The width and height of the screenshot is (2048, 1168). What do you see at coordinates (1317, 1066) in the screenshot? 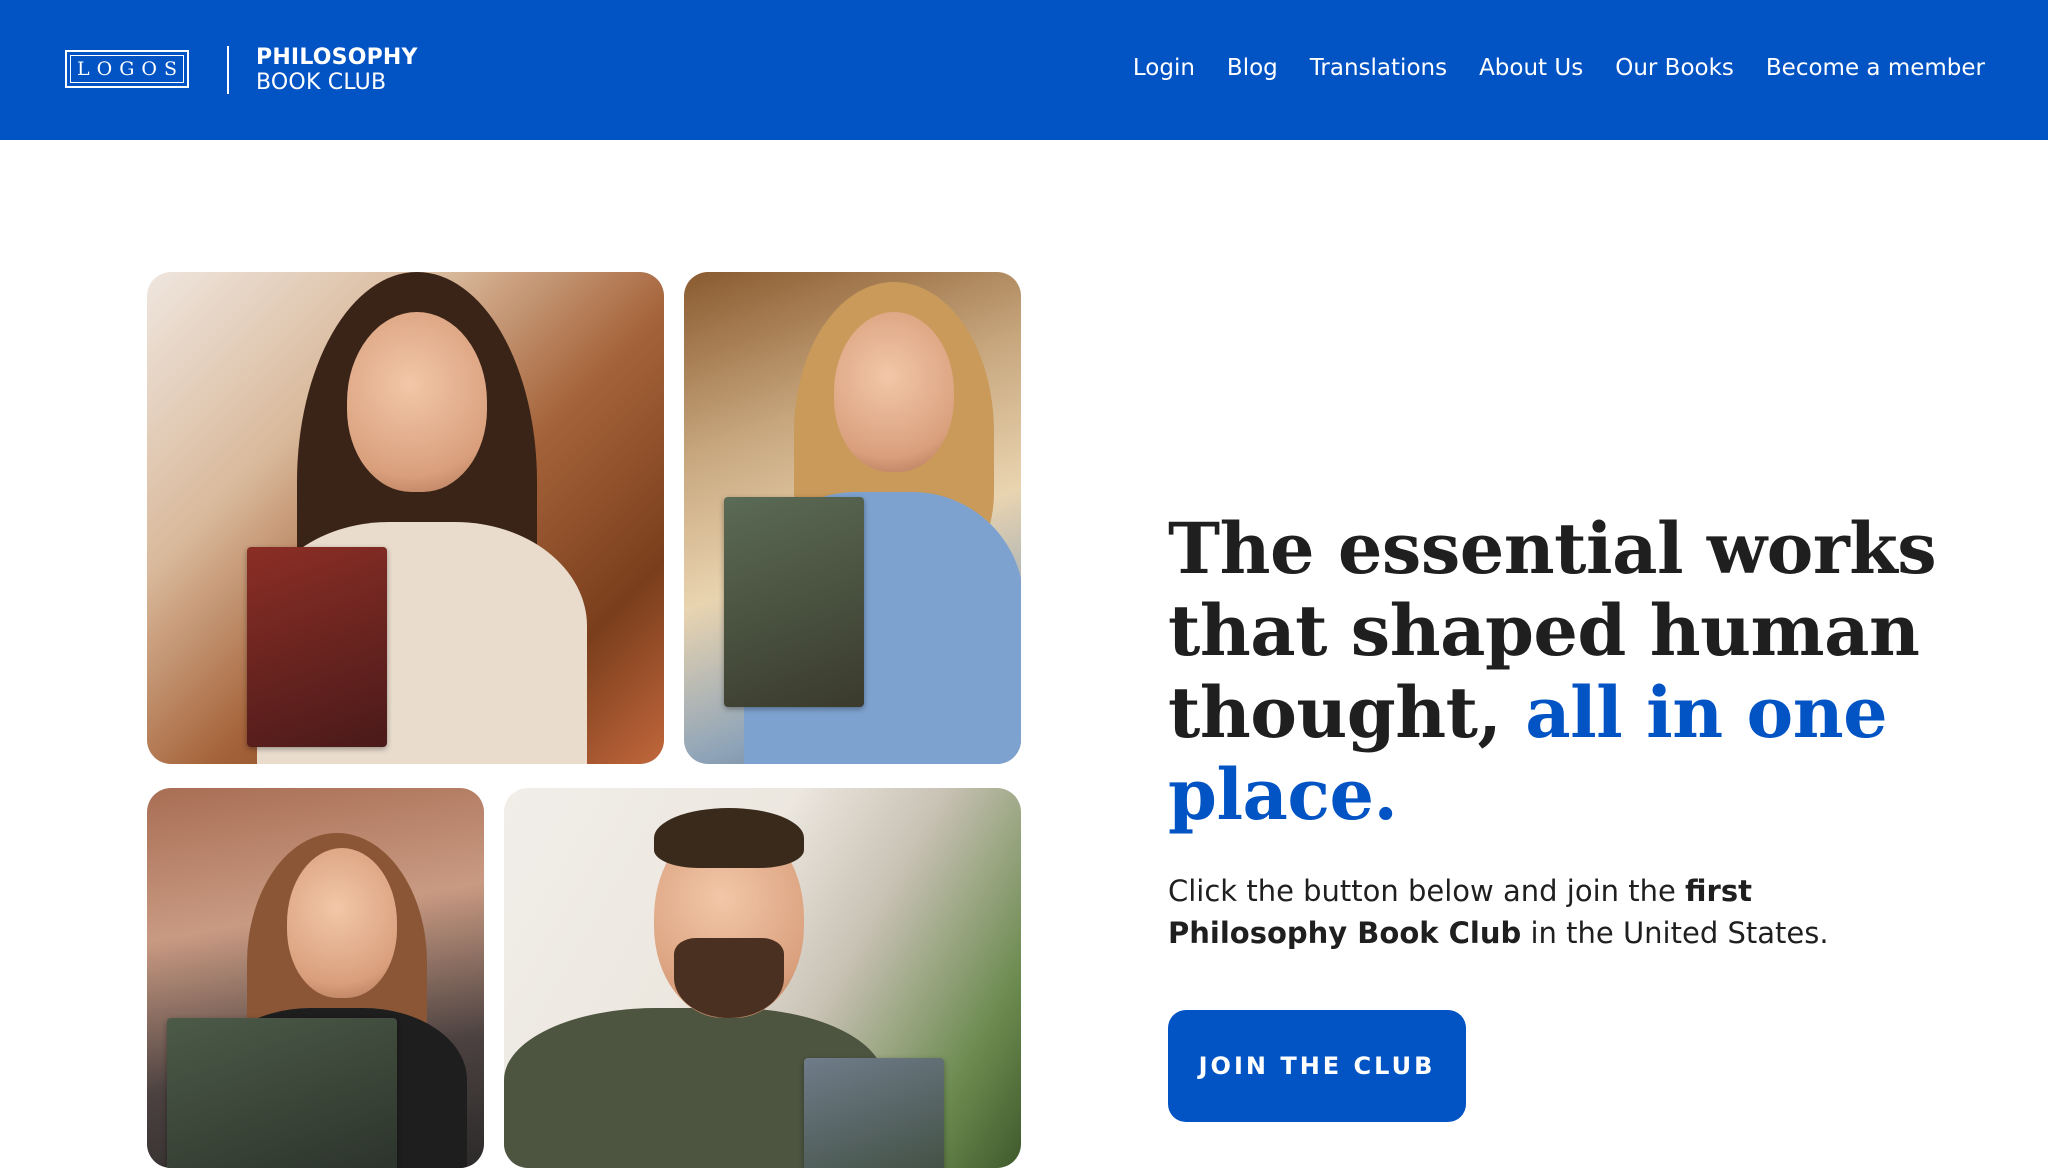
I see `join-club-button: JOIN THE CLUB` at bounding box center [1317, 1066].